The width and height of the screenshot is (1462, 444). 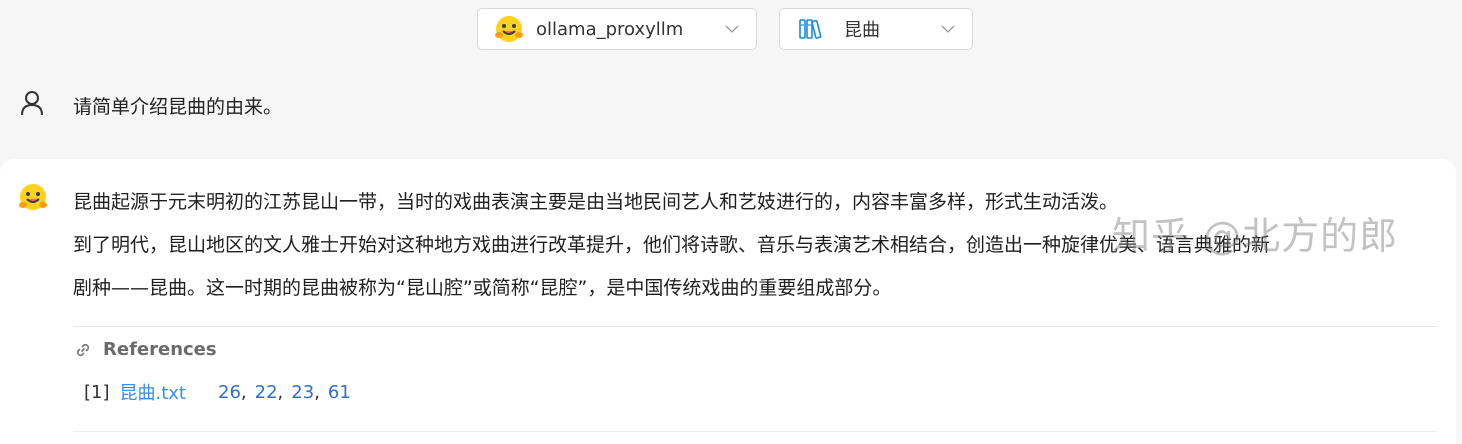 What do you see at coordinates (610, 29) in the screenshot?
I see `model-selector-value: ollama_proxyllm` at bounding box center [610, 29].